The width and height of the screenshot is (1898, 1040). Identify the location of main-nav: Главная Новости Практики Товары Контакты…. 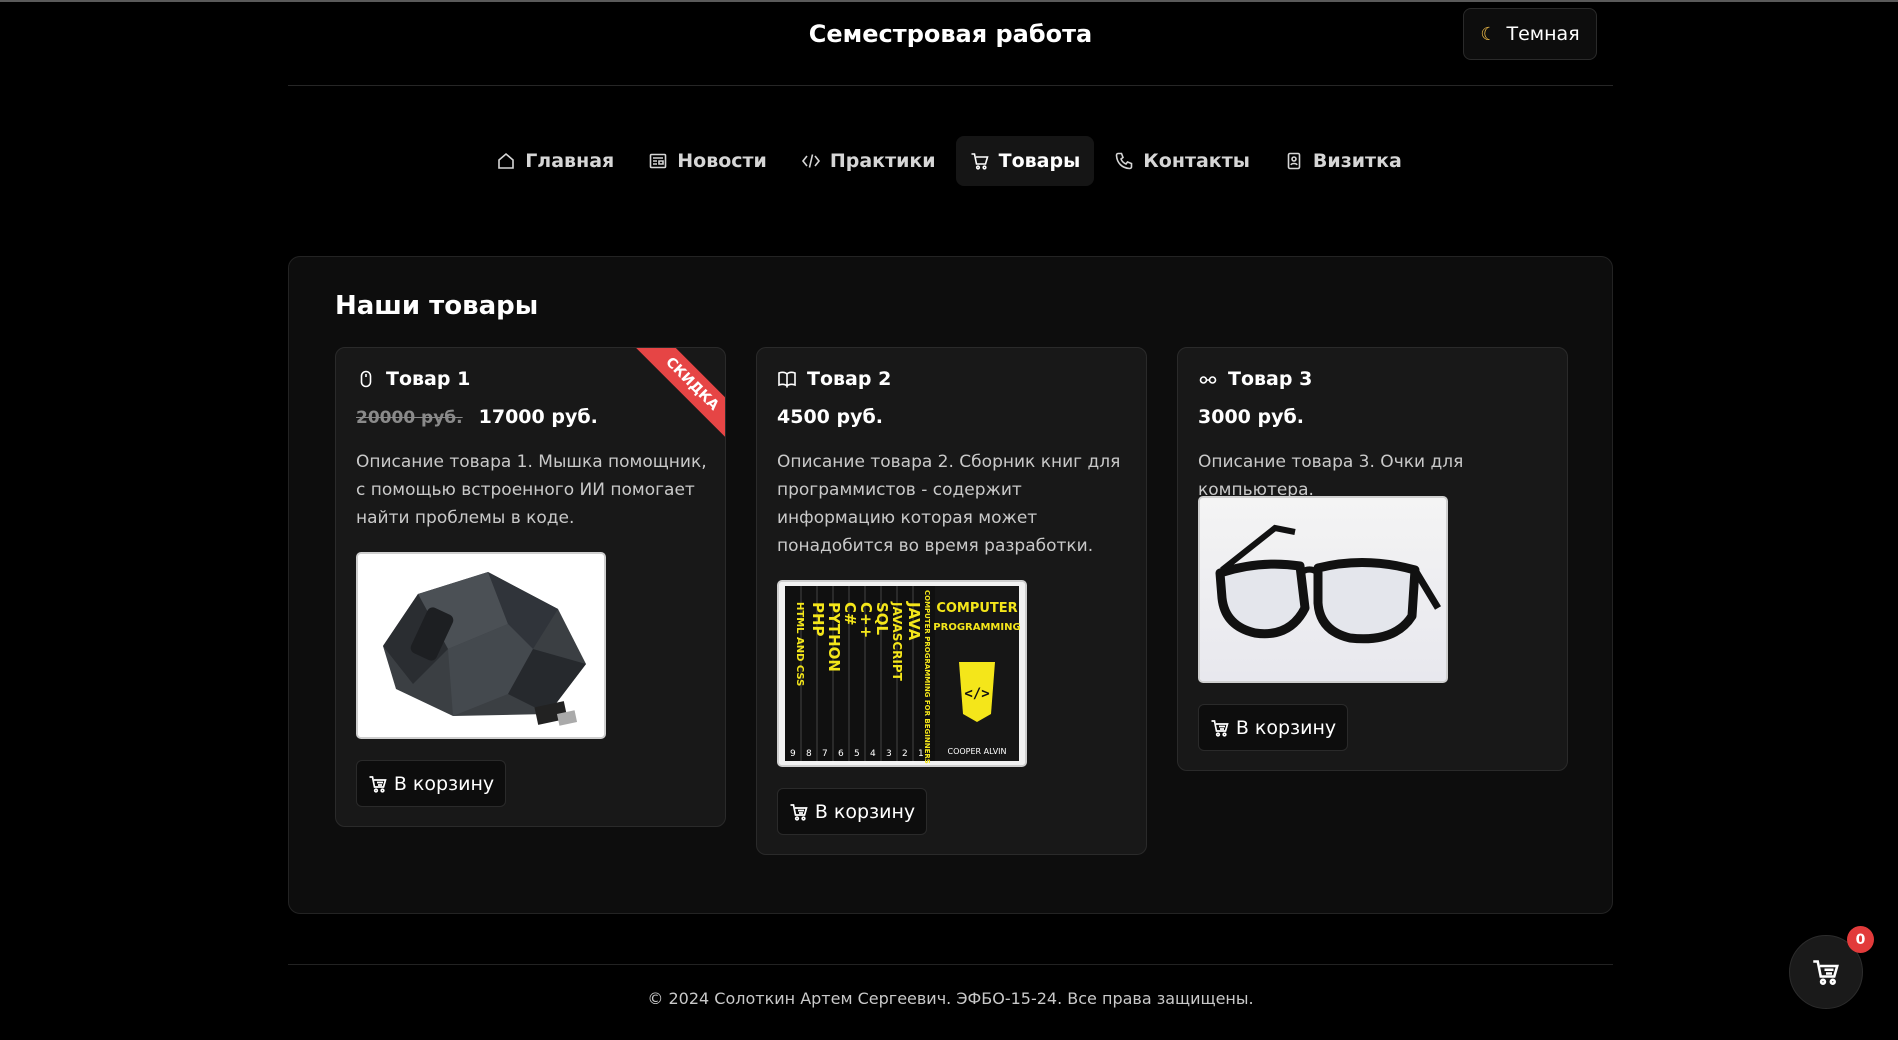
(949, 161).